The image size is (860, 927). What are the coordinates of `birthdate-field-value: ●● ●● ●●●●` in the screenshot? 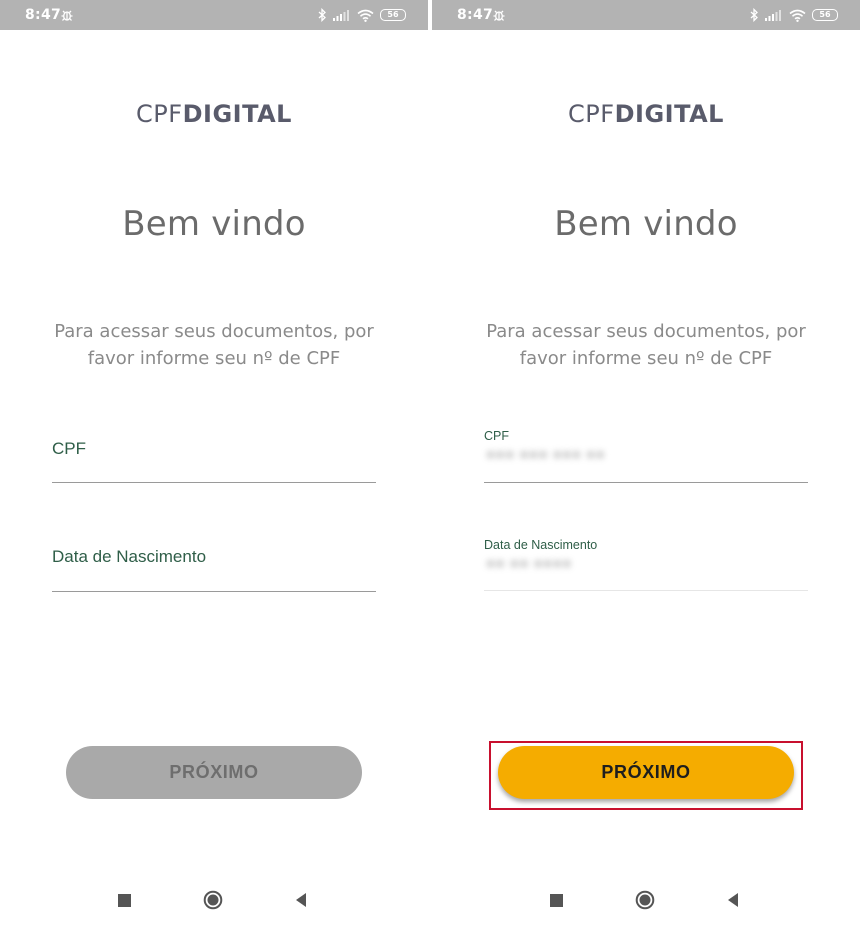 It's located at (529, 563).